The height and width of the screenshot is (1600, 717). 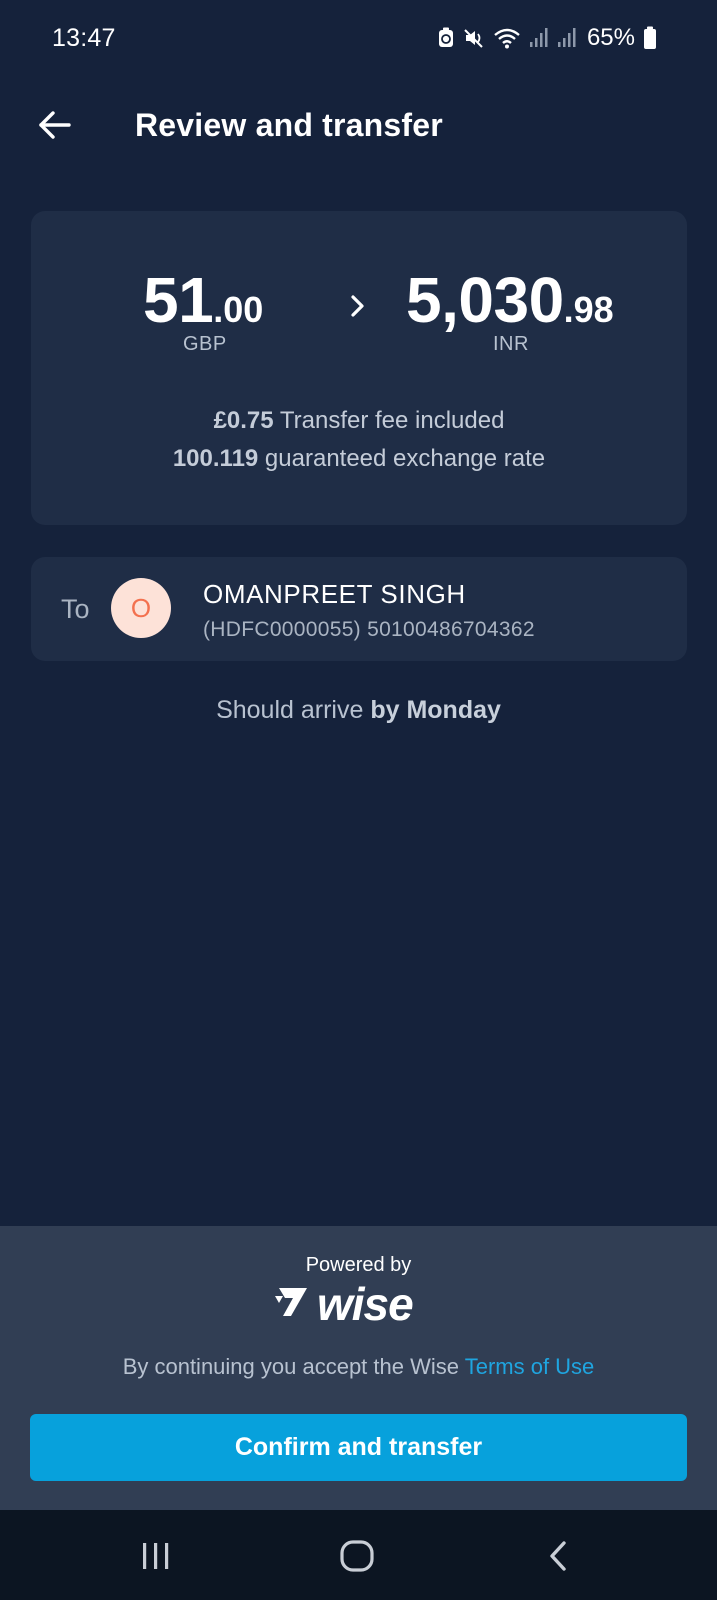 What do you see at coordinates (511, 344) in the screenshot?
I see `receive-currency: INR` at bounding box center [511, 344].